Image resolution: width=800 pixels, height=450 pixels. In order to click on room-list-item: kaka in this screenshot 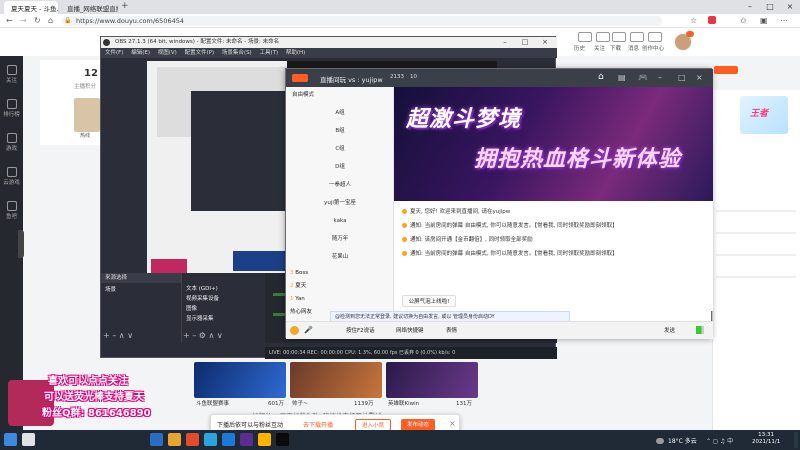, I will do `click(340, 221)`.